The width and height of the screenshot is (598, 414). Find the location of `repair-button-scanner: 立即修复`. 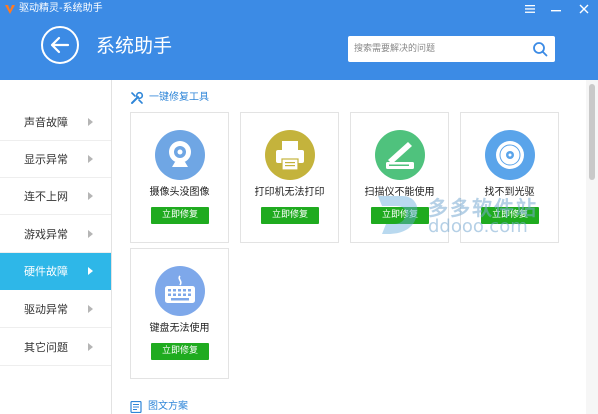

repair-button-scanner: 立即修复 is located at coordinates (400, 215).